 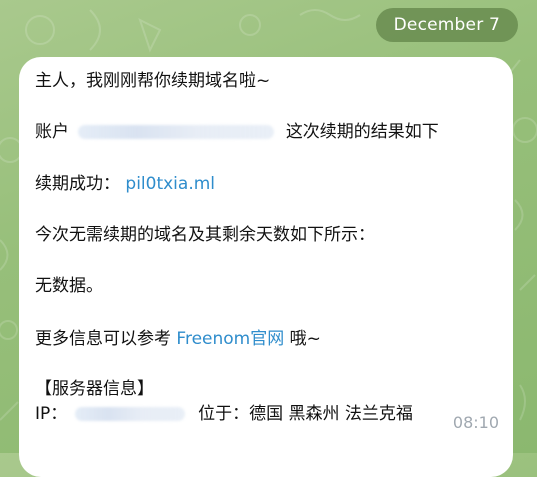 I want to click on no-data-line: 无数据。, so click(x=69, y=286).